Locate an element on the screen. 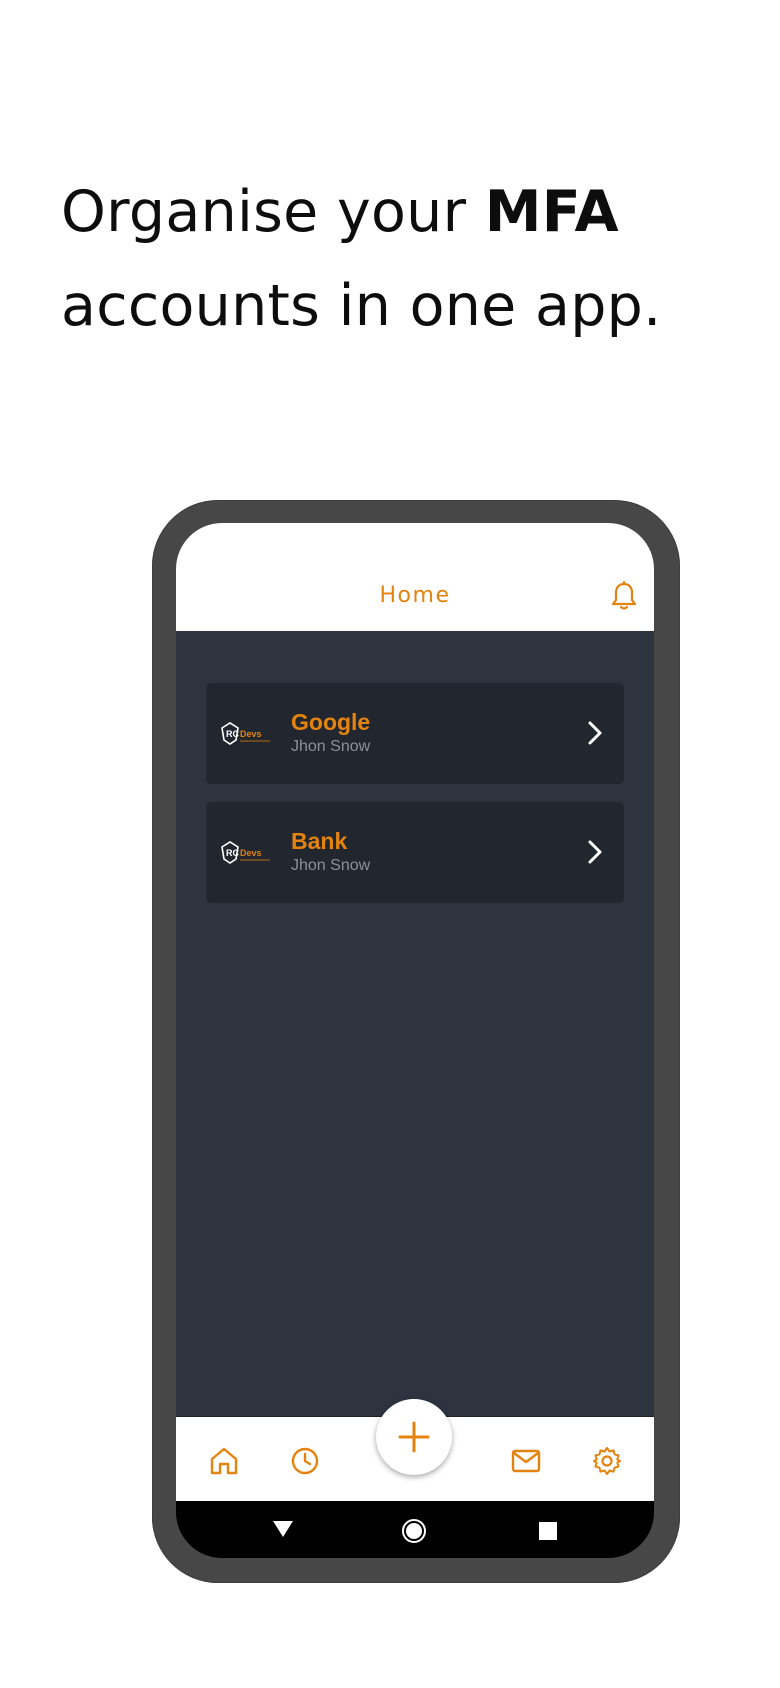  back-triangle-icon is located at coordinates (283, 1529).